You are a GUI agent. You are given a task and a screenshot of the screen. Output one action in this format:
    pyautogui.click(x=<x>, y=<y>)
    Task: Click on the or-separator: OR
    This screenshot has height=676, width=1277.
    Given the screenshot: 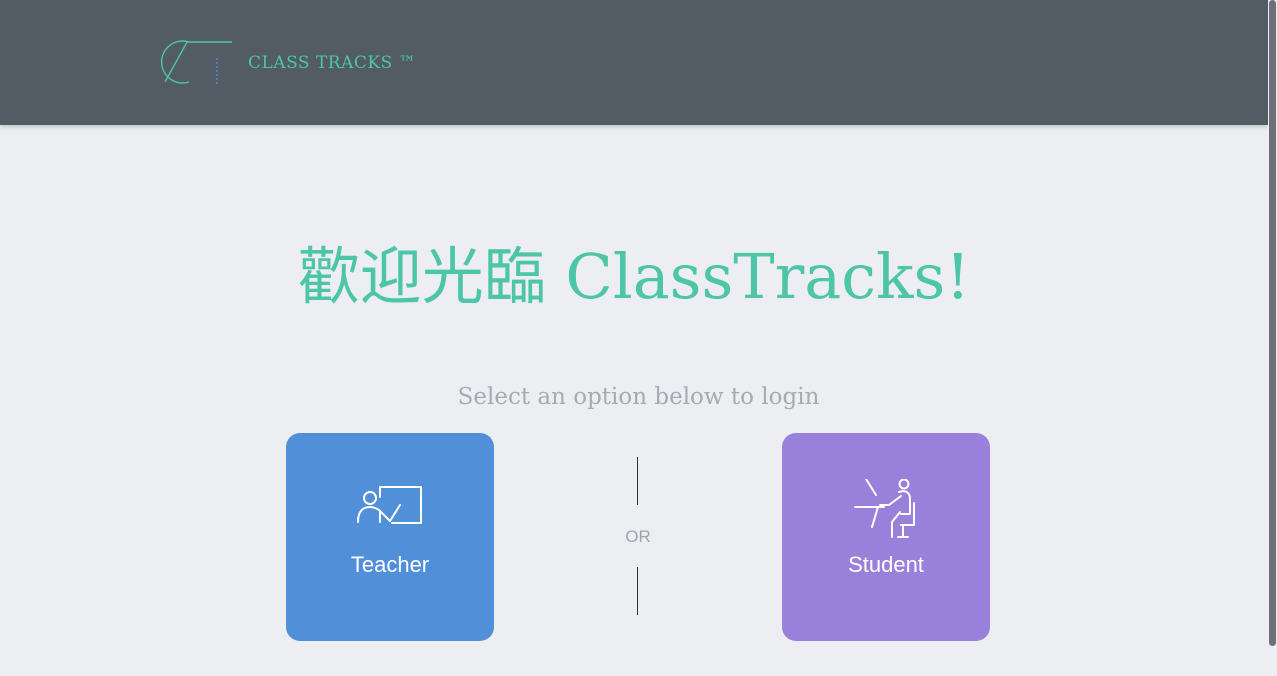 What is the action you would take?
    pyautogui.click(x=638, y=536)
    